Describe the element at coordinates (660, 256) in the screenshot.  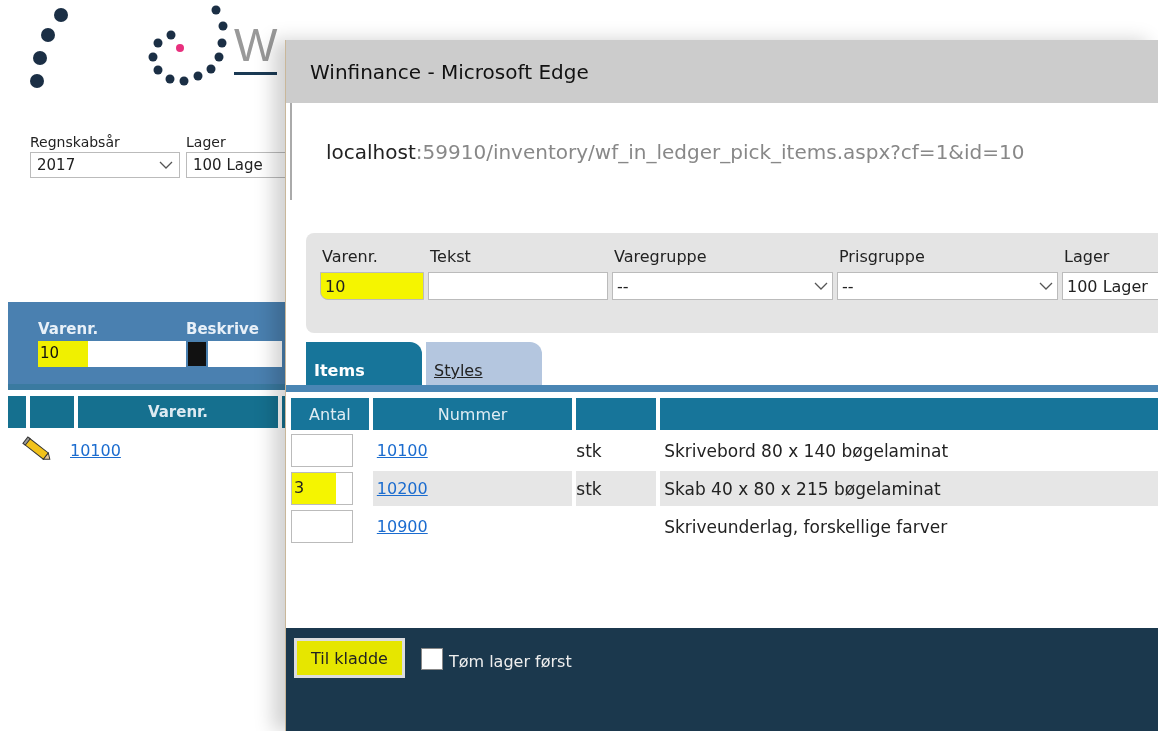
I see `filter-label: Varegruppe` at that location.